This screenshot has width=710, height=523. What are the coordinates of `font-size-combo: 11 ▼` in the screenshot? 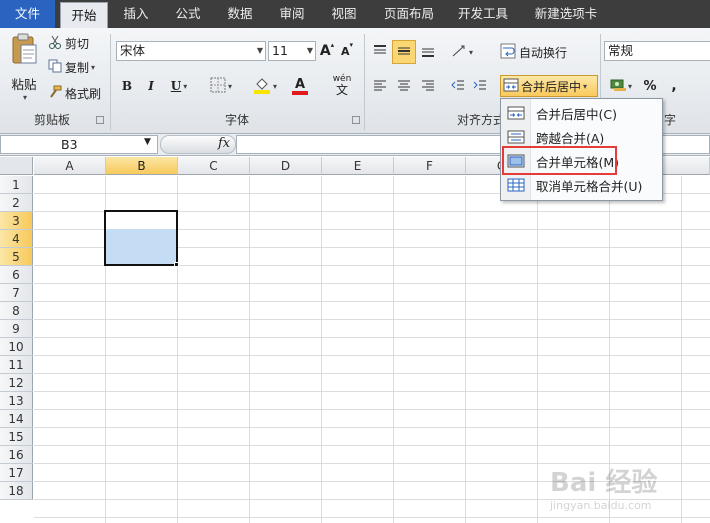 It's located at (292, 51).